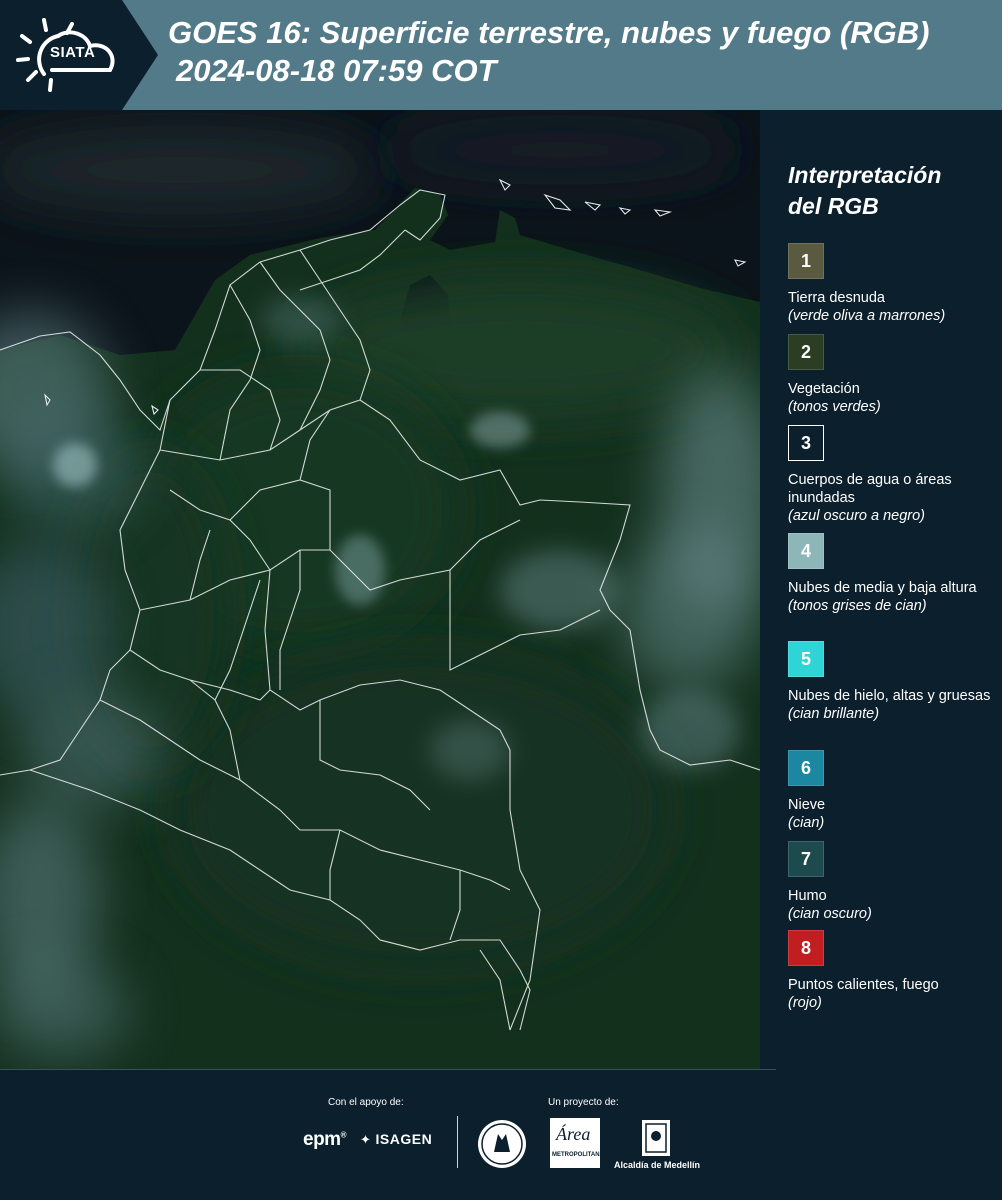  Describe the element at coordinates (806, 768) in the screenshot. I see `legend-swatch-6: 6` at that location.